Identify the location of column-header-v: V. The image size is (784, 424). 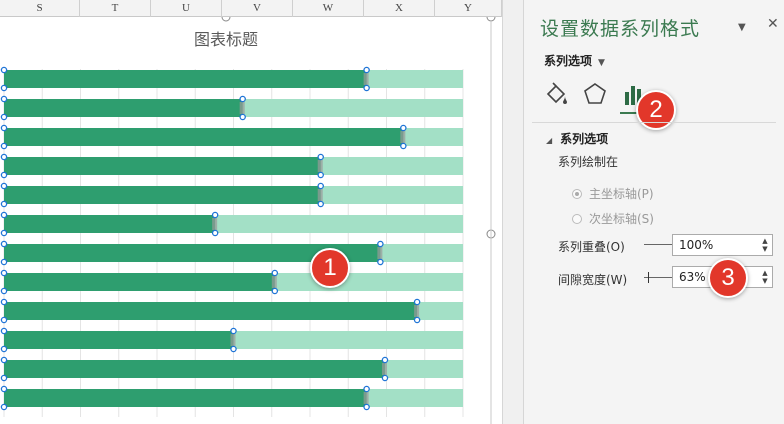
(257, 8).